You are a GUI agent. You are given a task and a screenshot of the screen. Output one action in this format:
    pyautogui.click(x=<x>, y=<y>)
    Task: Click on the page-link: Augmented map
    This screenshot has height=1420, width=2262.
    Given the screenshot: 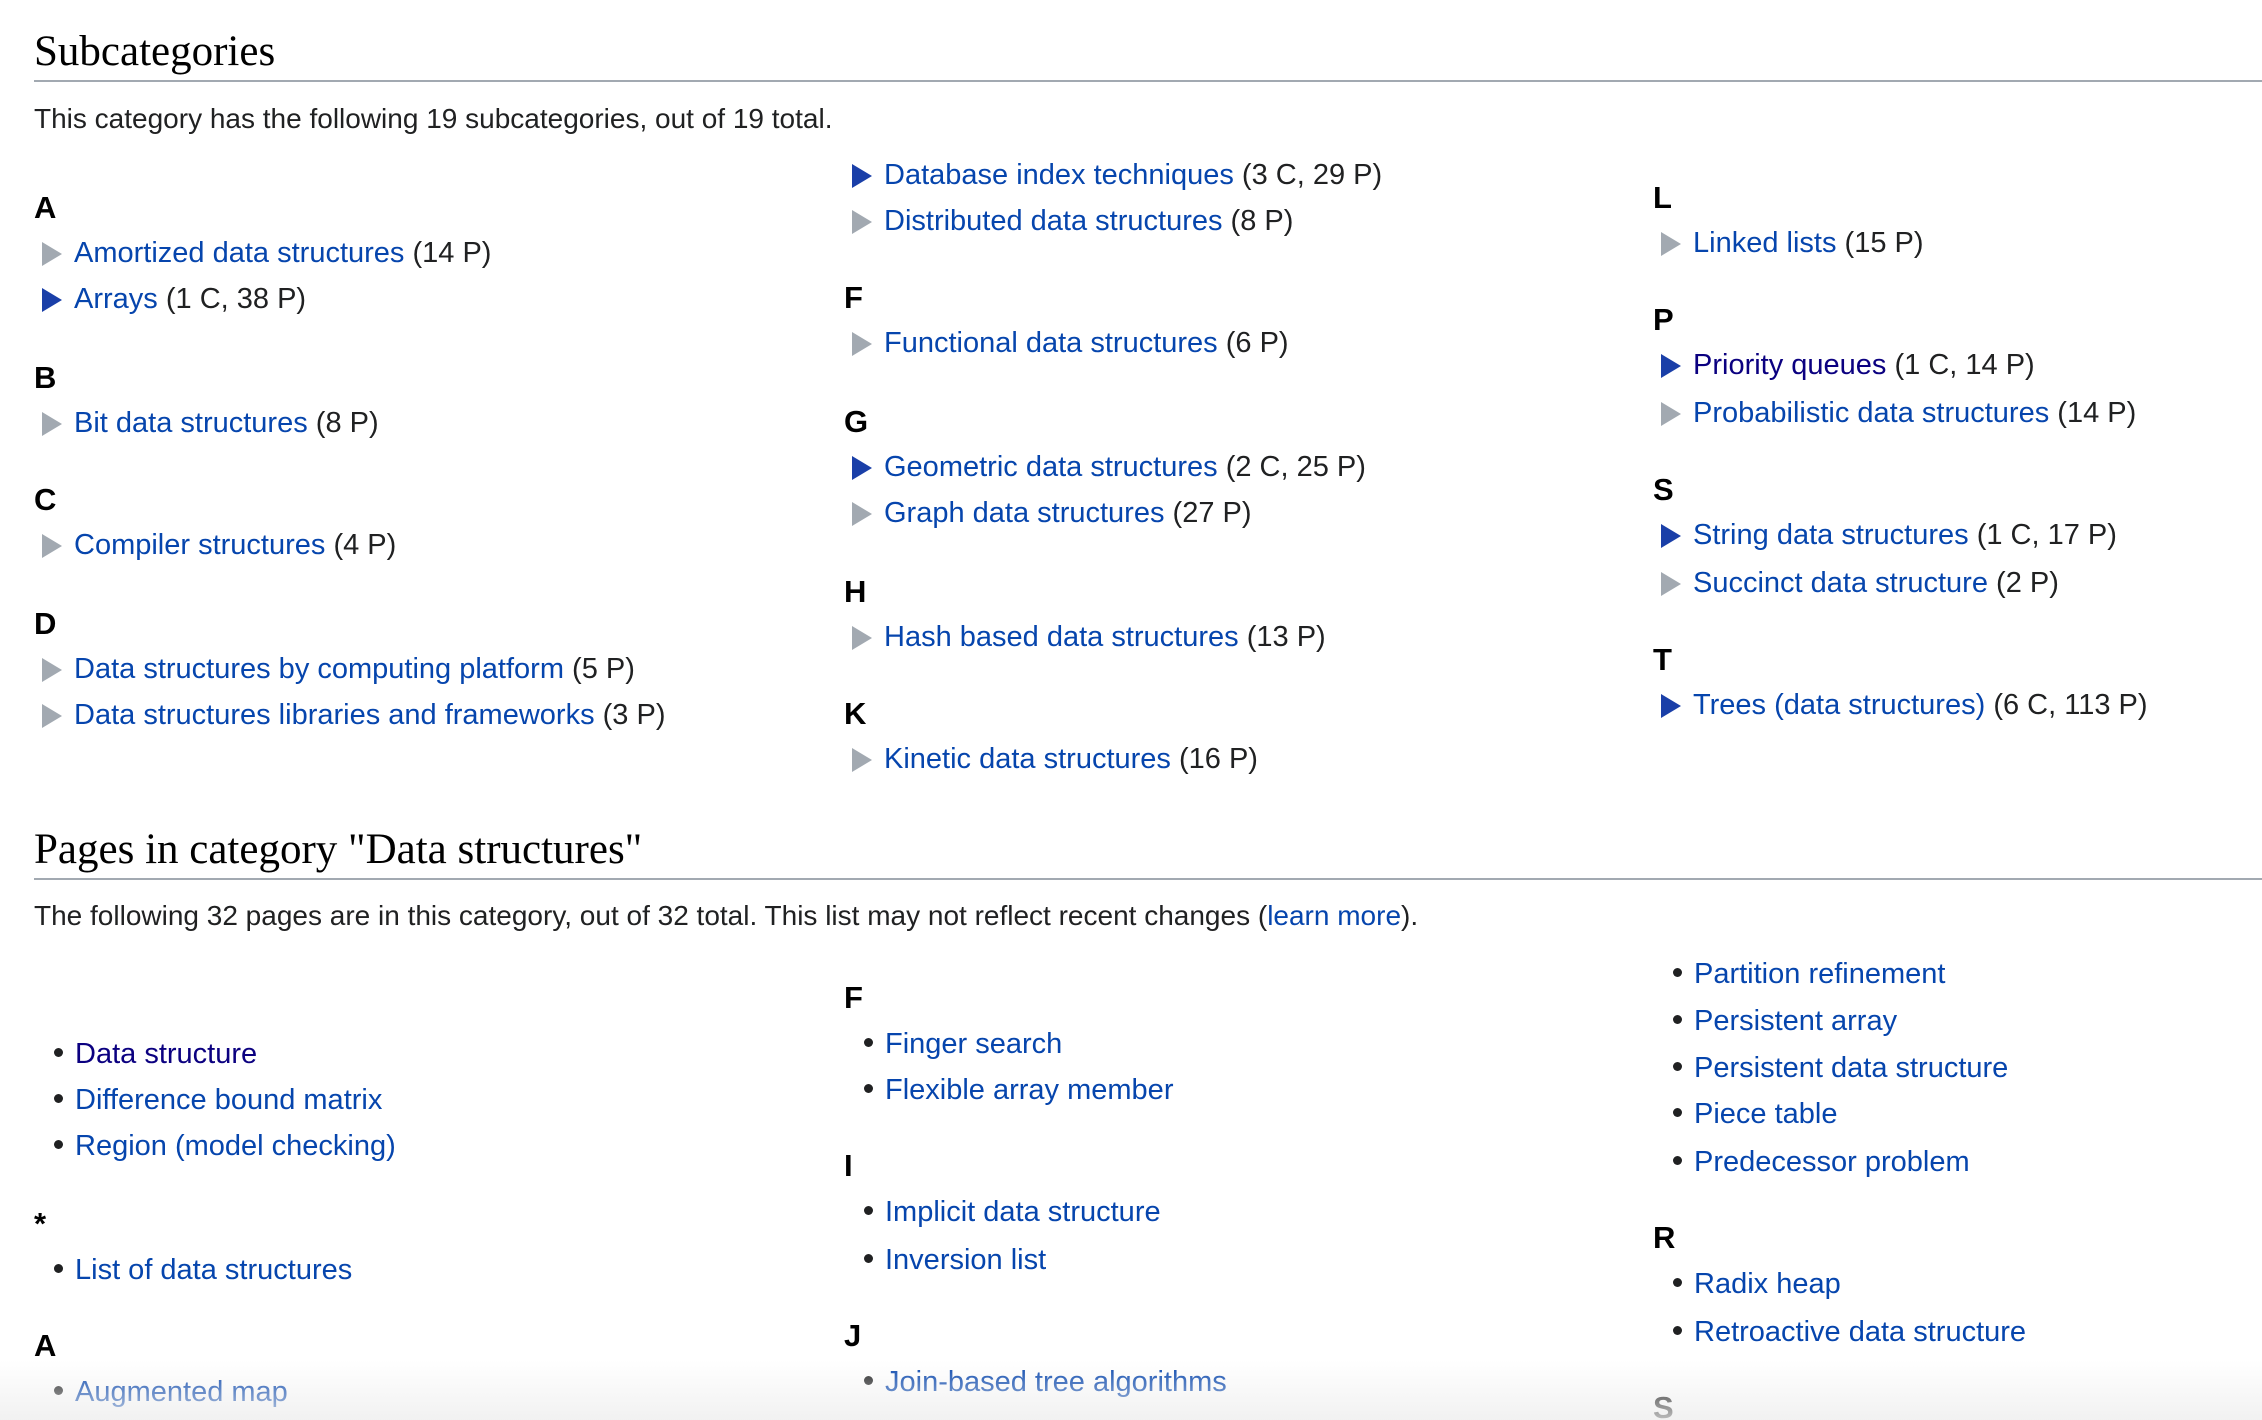 What is the action you would take?
    pyautogui.click(x=181, y=1392)
    